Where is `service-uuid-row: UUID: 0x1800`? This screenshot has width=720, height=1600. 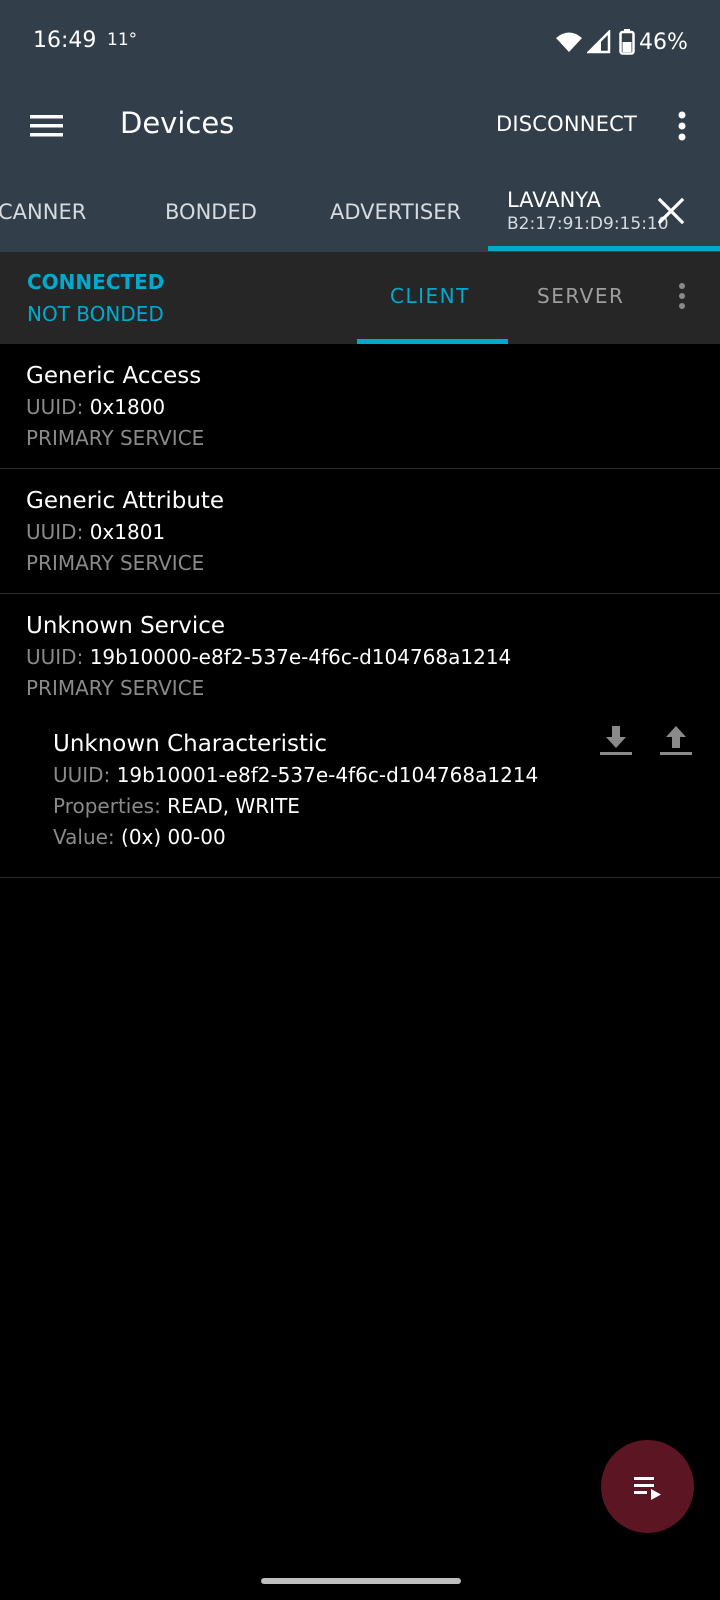
service-uuid-row: UUID: 0x1800 is located at coordinates (360, 407).